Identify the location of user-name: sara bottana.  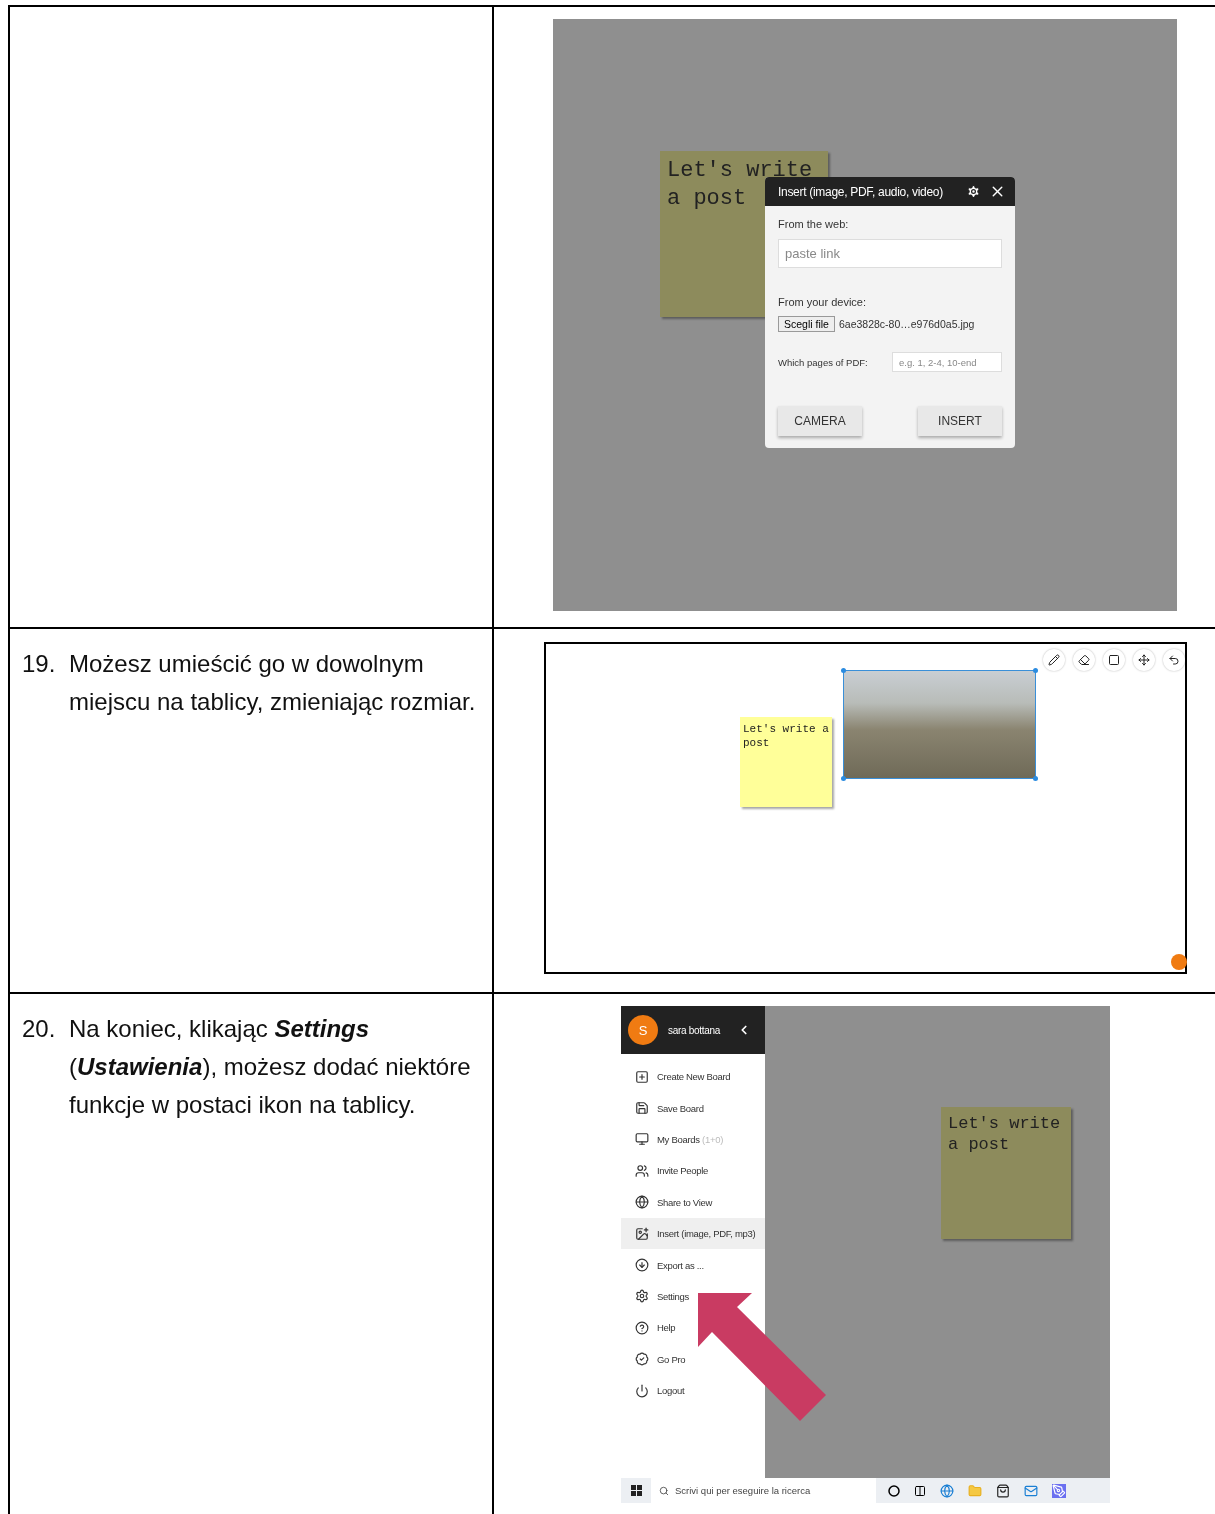
(695, 1030).